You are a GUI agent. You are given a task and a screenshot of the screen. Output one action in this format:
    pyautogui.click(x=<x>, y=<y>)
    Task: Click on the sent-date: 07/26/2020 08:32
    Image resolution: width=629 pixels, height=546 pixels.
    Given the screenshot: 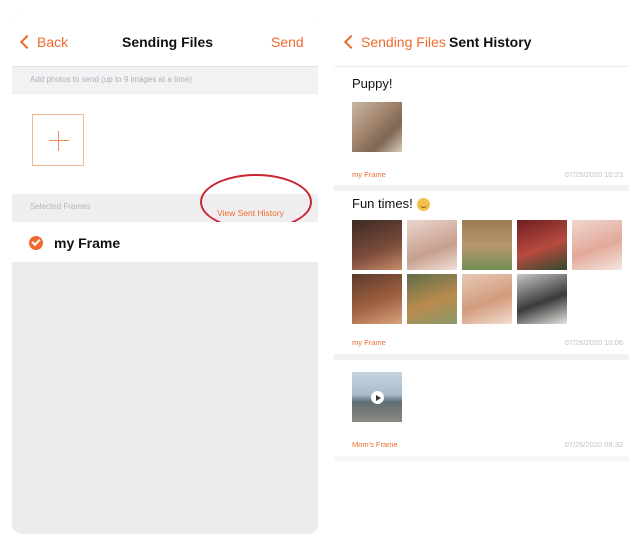 What is the action you would take?
    pyautogui.click(x=593, y=444)
    